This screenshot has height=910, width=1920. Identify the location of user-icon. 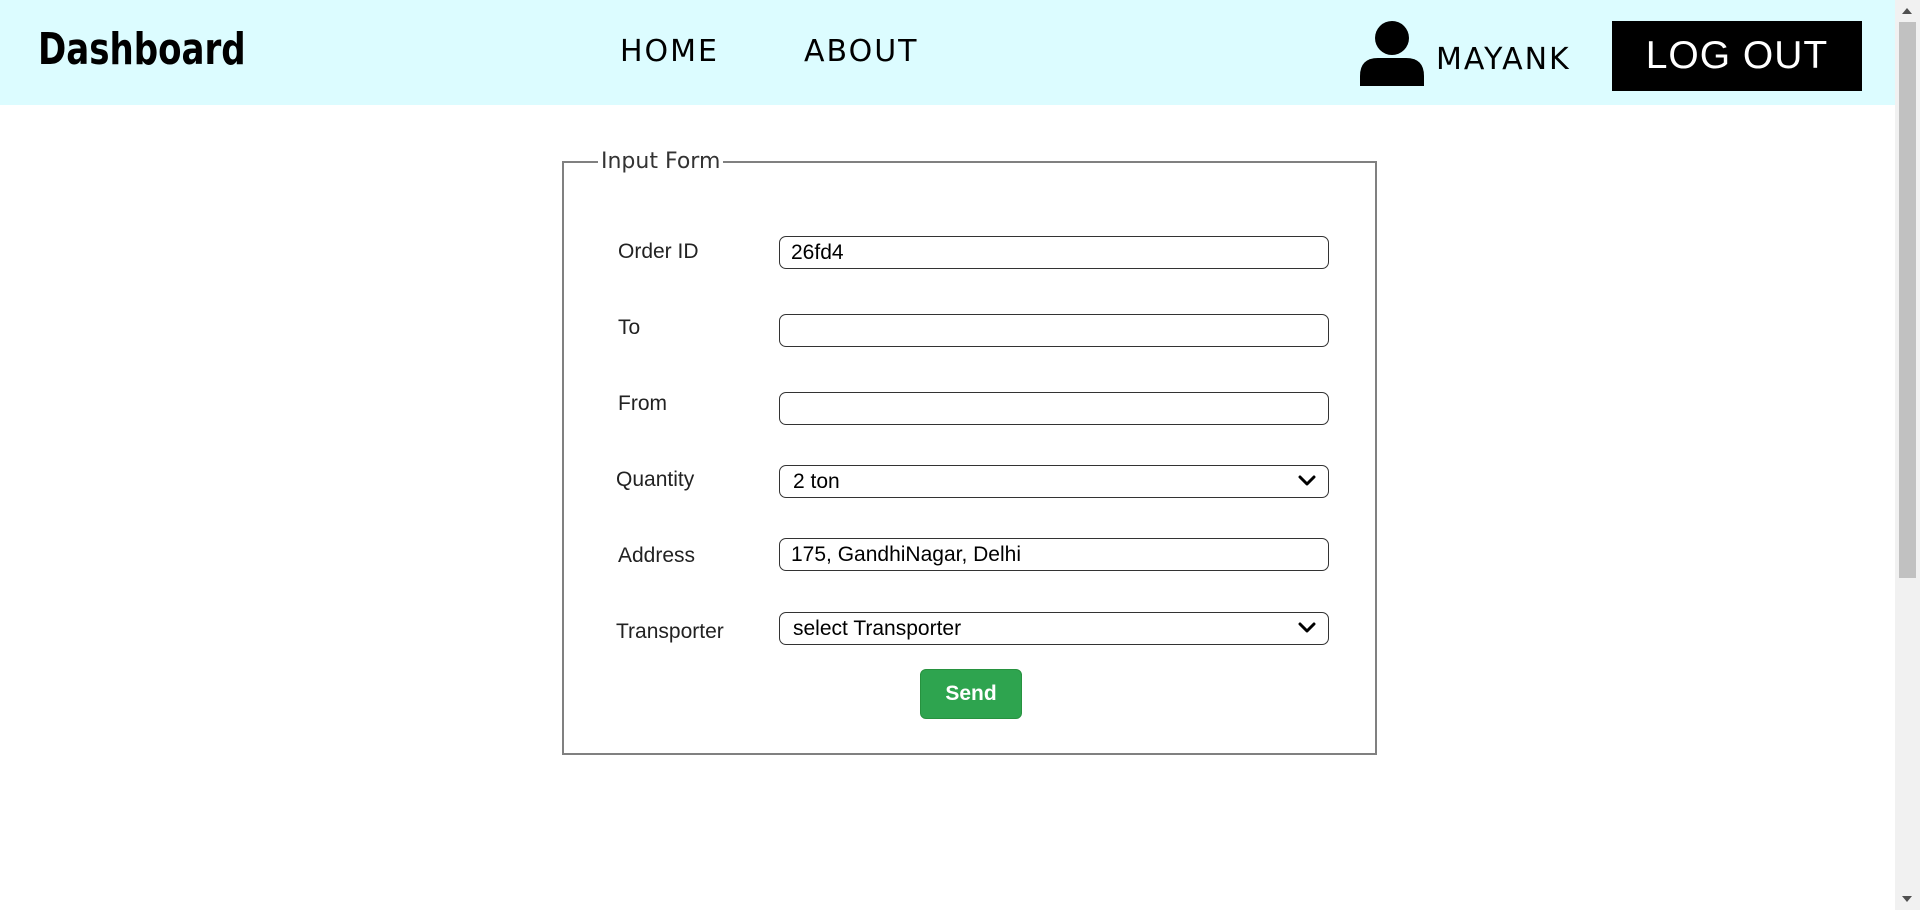
(1392, 53).